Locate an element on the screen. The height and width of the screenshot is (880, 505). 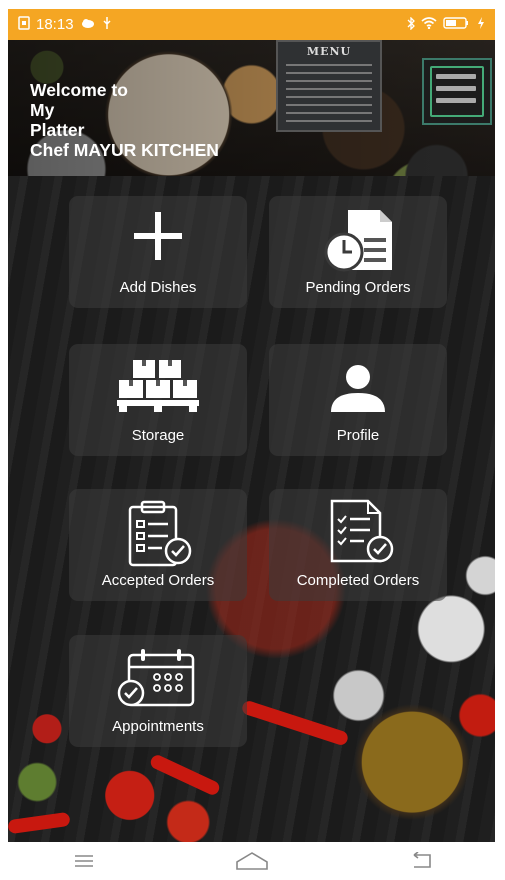
usb-icon is located at coordinates (107, 25).